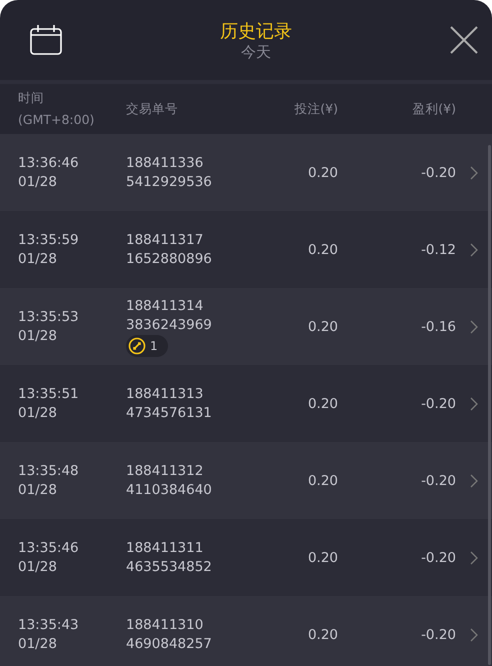 The width and height of the screenshot is (492, 666). What do you see at coordinates (315, 109) in the screenshot?
I see `column-header: 投注(¥)` at bounding box center [315, 109].